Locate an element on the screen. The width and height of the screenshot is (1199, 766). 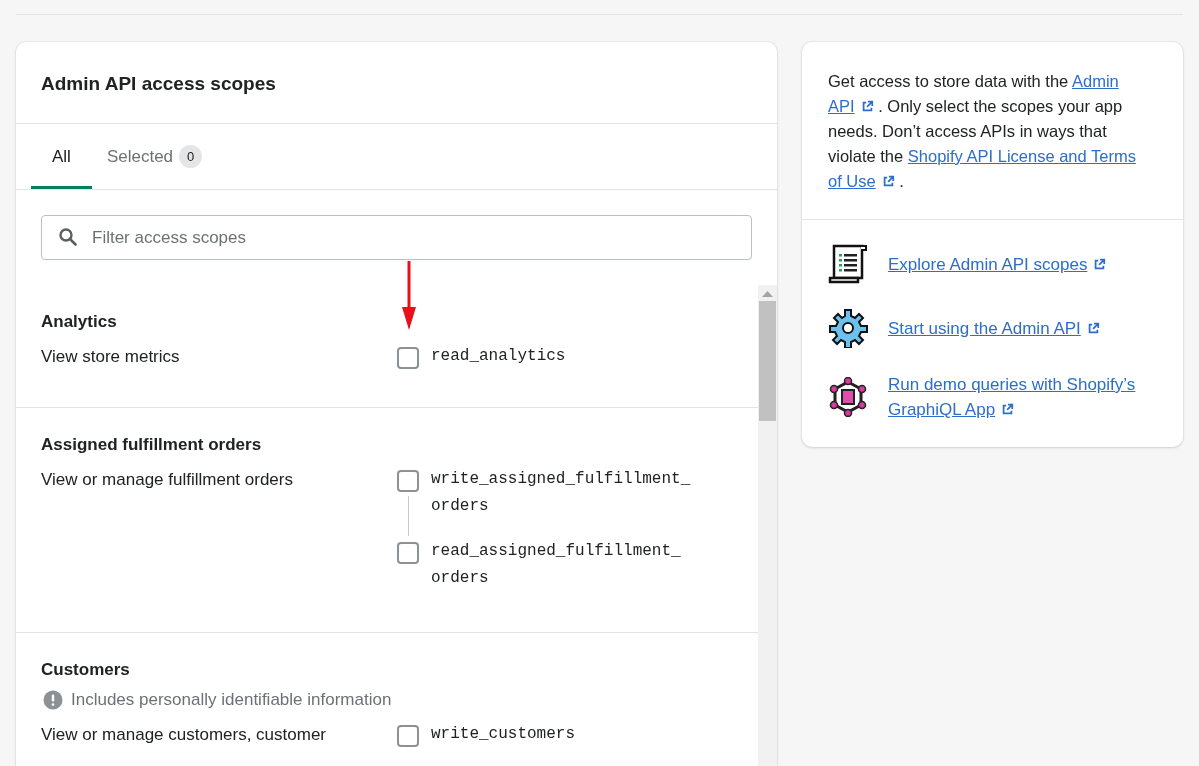
resource-link: Run demo queries with Shopify’s GraphiQL App is located at coordinates (1022, 397).